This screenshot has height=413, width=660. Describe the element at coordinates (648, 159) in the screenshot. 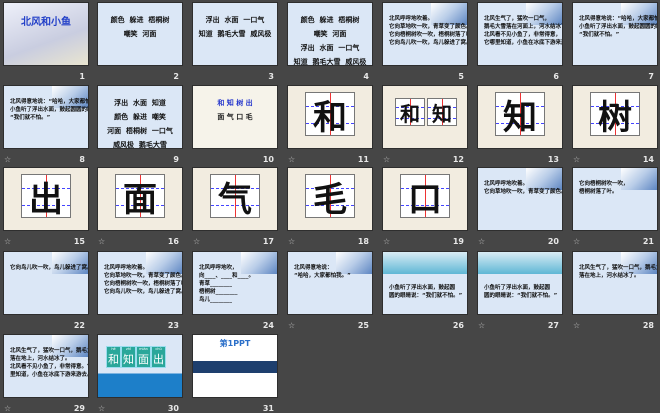

I see `slide-number: 14` at that location.